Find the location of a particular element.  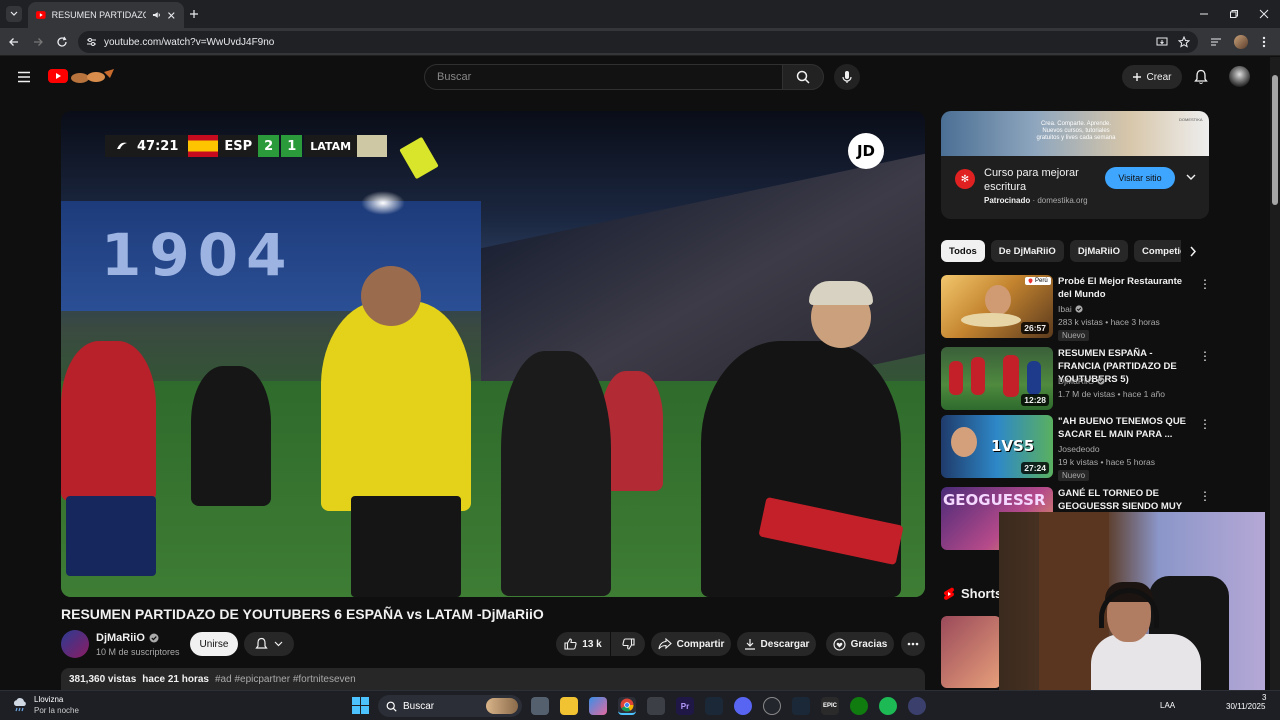

chips-next-icon is located at coordinates (1193, 251).